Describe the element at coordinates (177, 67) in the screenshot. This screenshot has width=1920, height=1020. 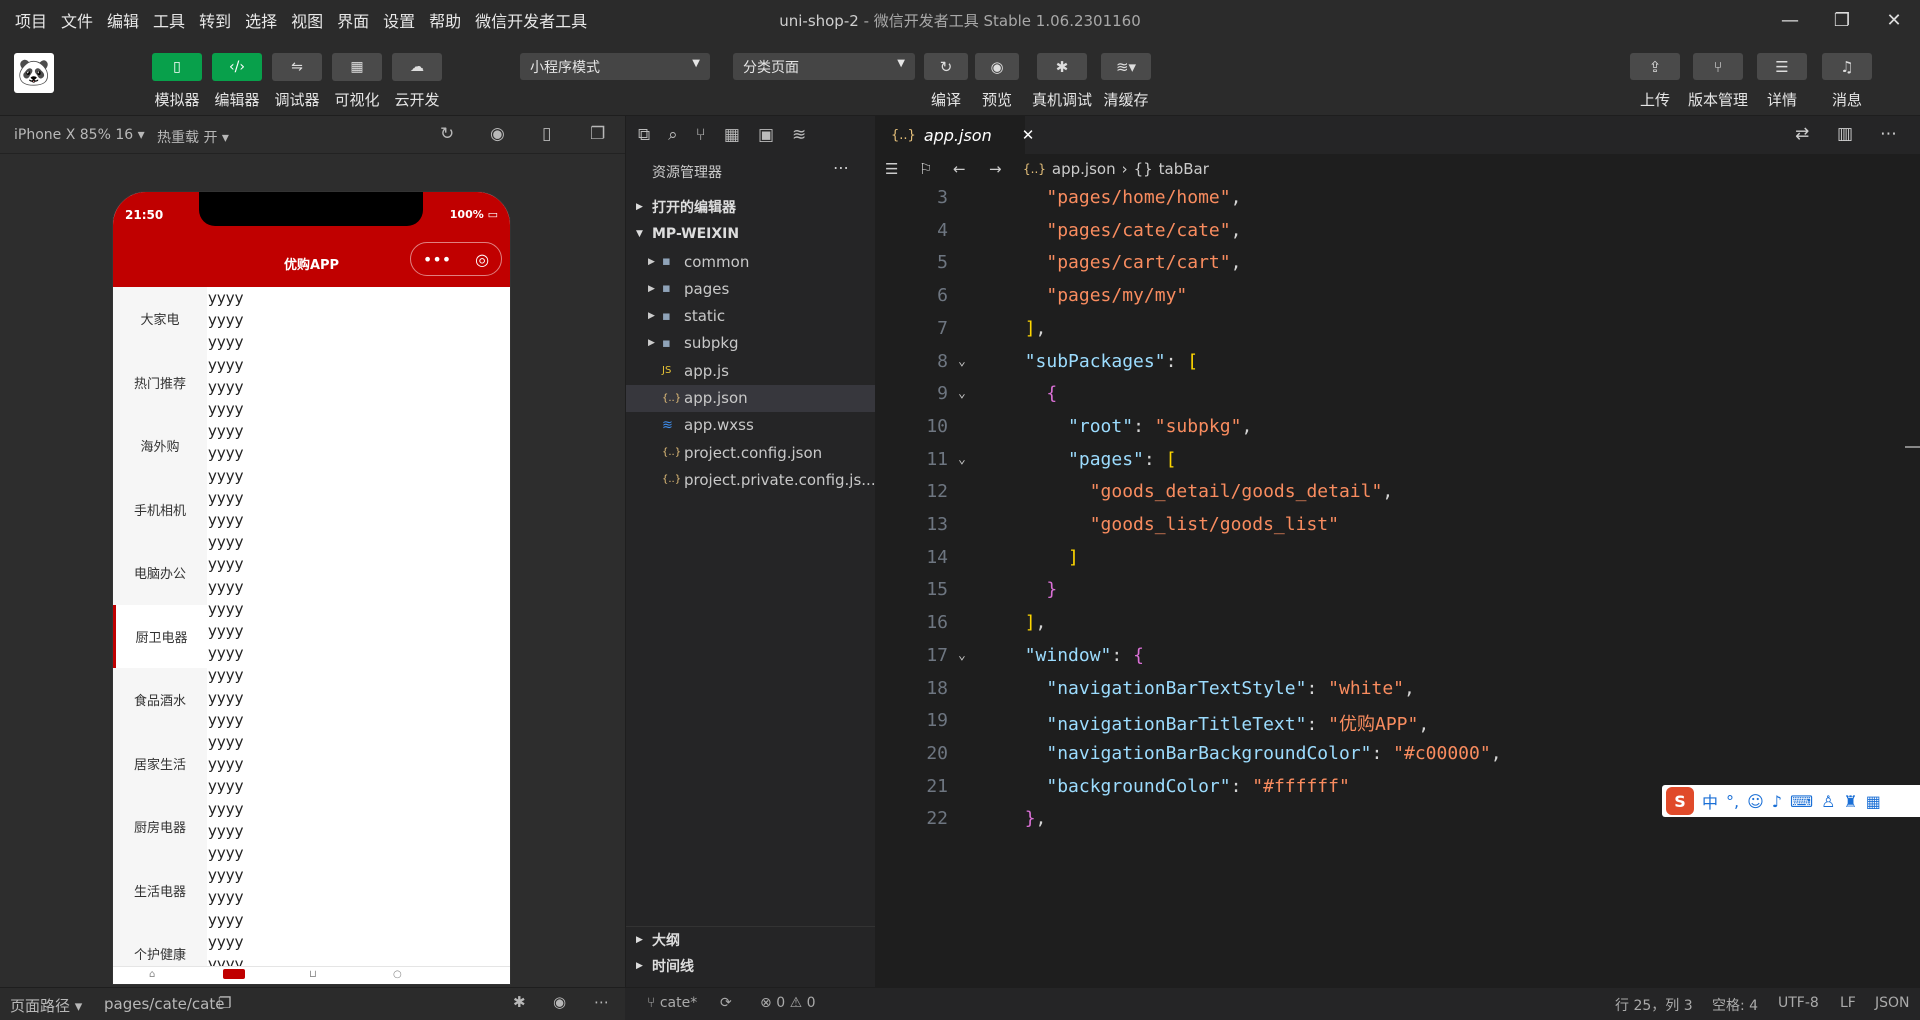
I see `simulator-toggle-button: ▯` at that location.